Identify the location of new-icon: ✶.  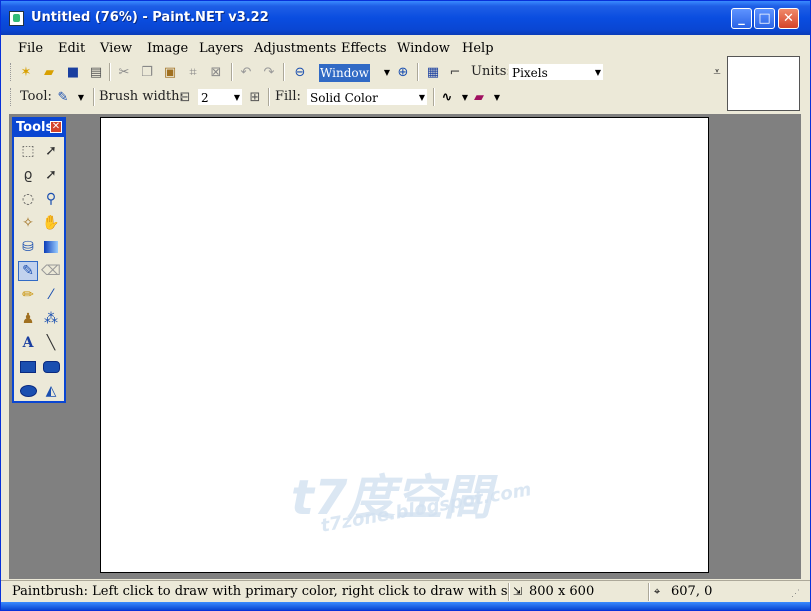
(26, 72).